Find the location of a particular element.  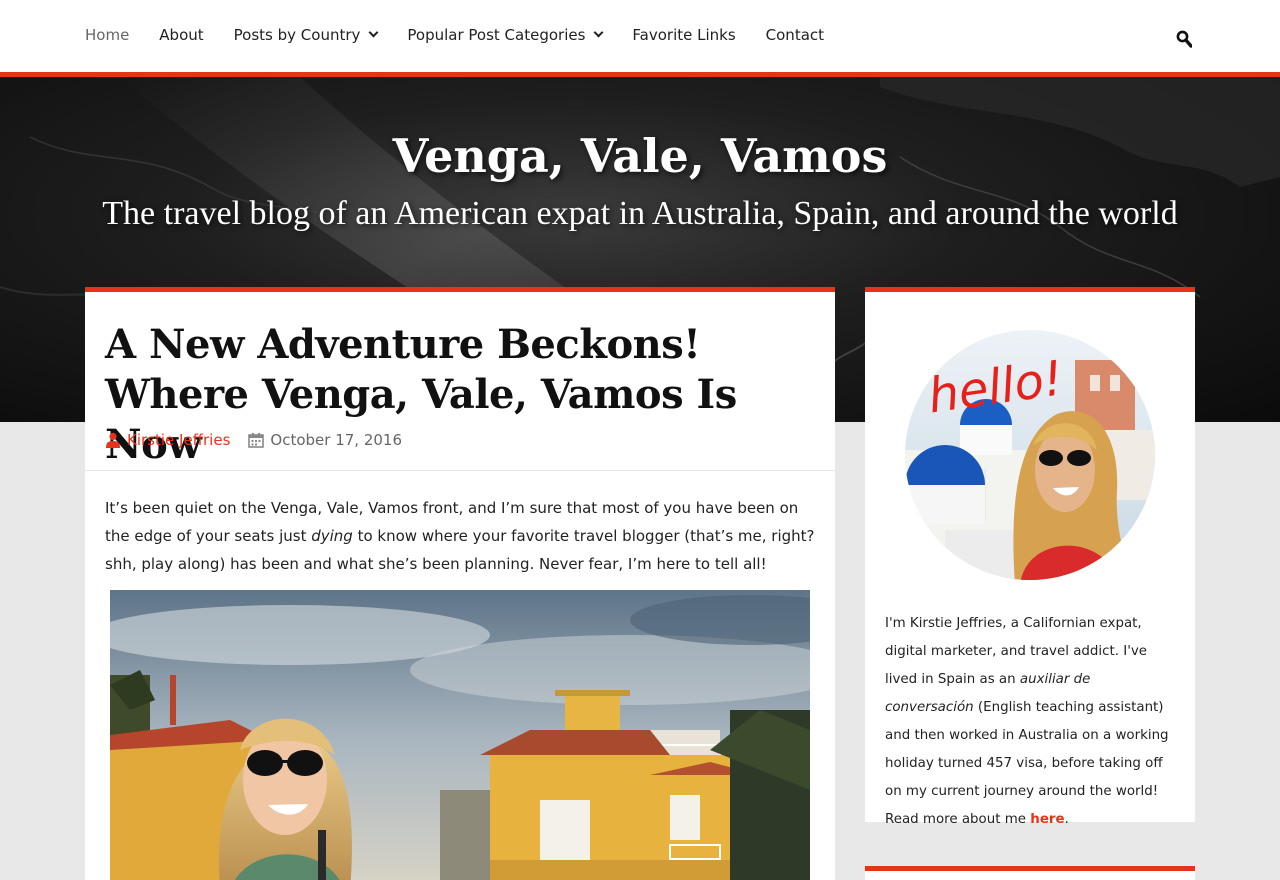

nav-item-posts-by-country: Posts by Country is located at coordinates (306, 35).